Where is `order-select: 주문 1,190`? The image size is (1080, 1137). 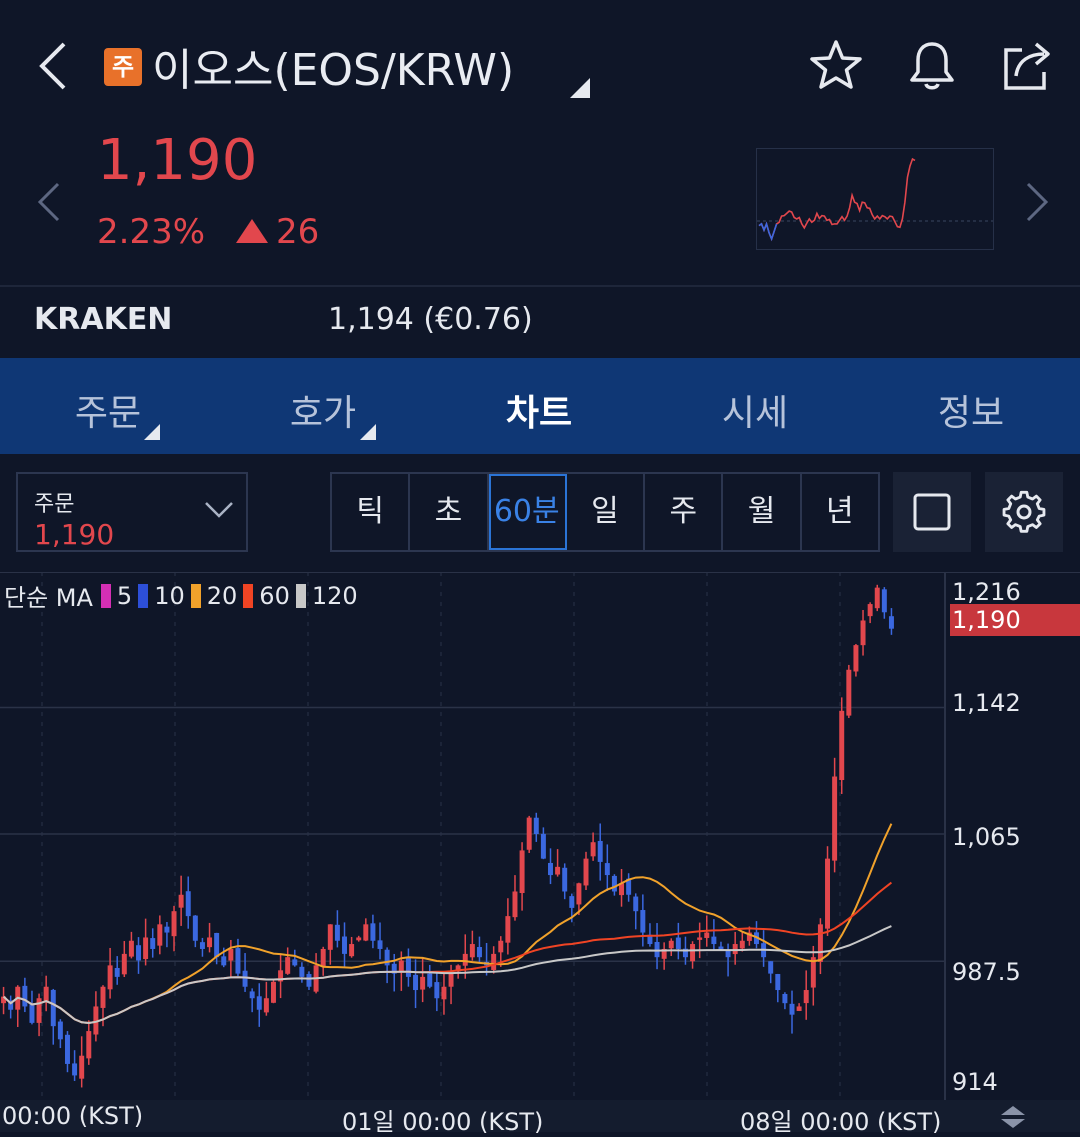
order-select: 주문 1,190 is located at coordinates (132, 512).